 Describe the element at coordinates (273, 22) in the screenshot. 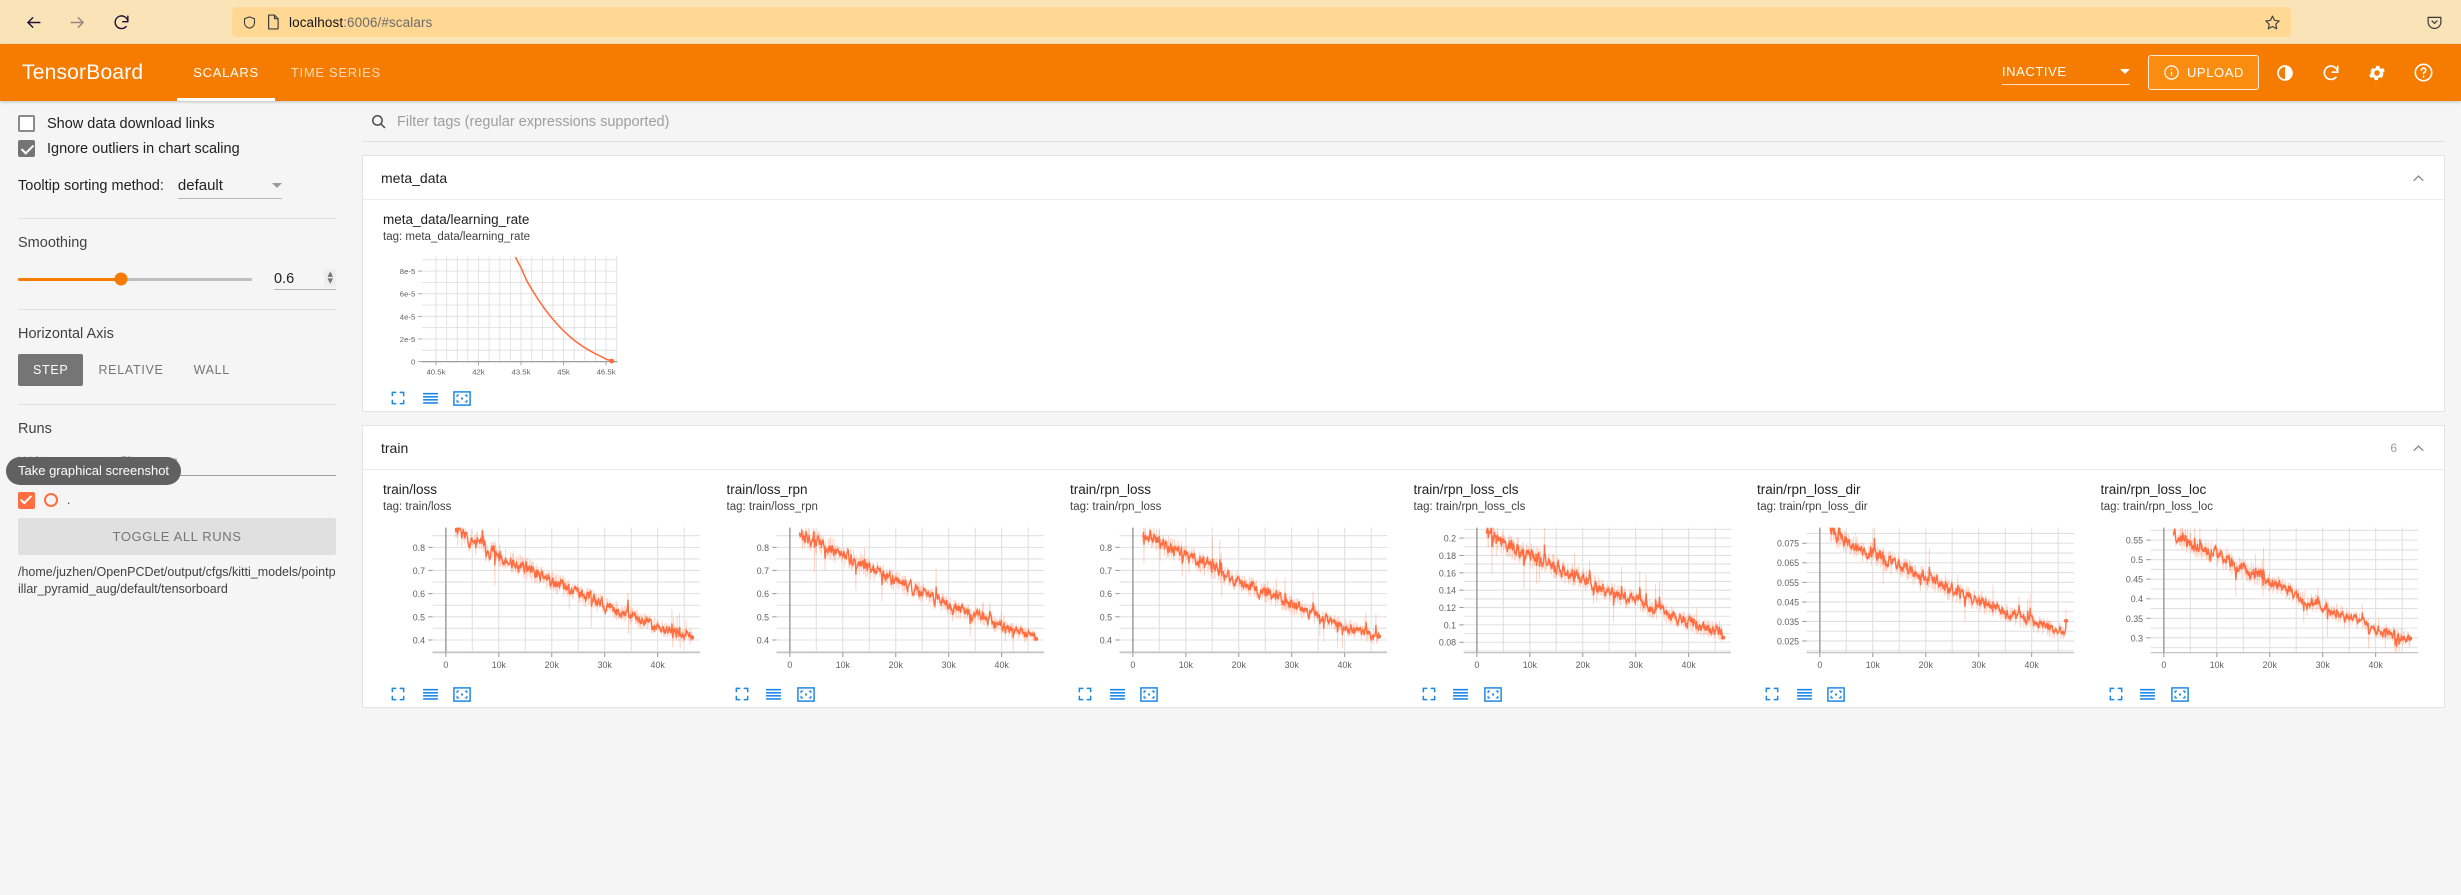

I see `page-icon` at that location.